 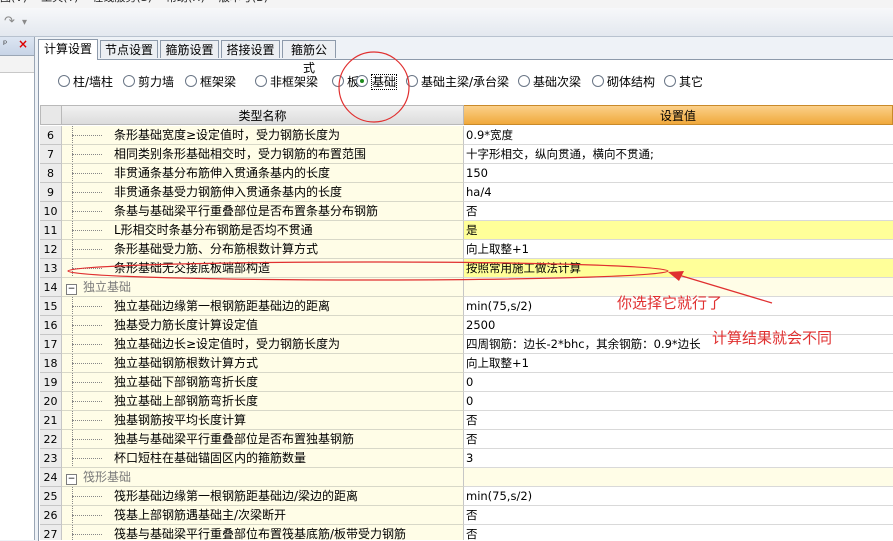 I want to click on table-row: 27 筏基与基础梁平行重叠部位布置筏基底筋/板带受力钢筋 否, so click(x=466, y=532).